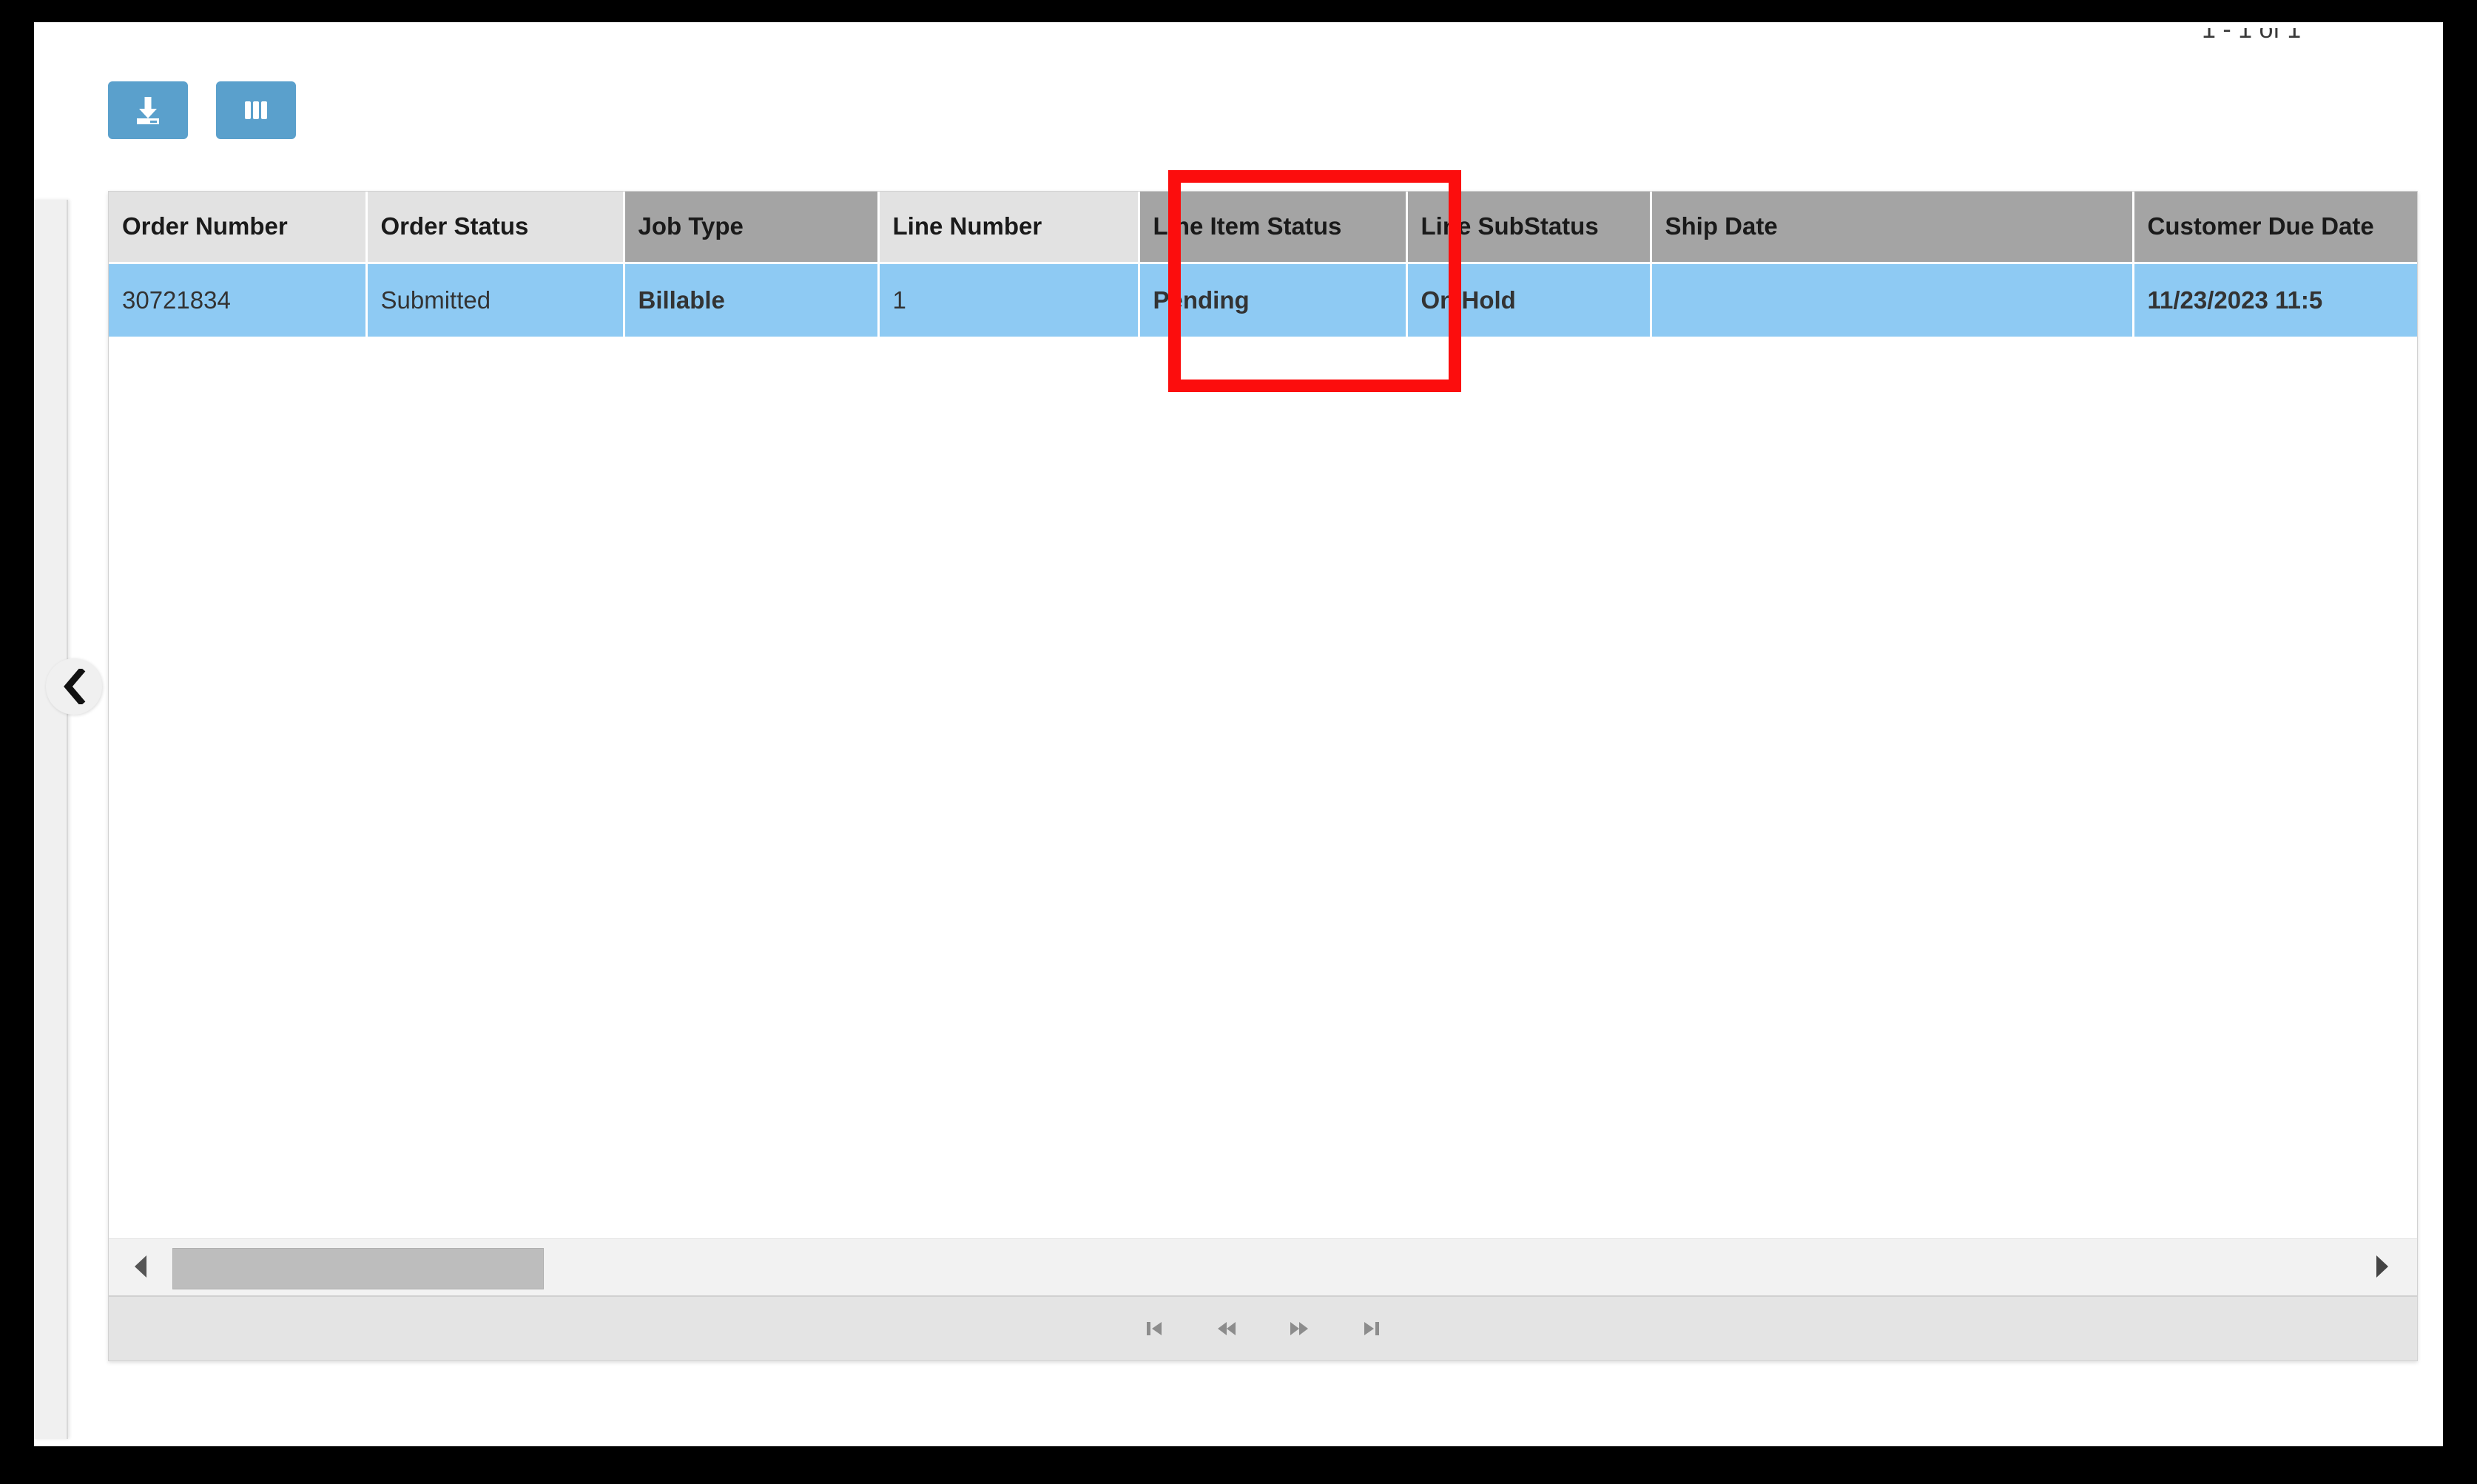 The height and width of the screenshot is (1484, 2477). What do you see at coordinates (1273, 228) in the screenshot?
I see `column-header-line-item-status: Line Item Status` at bounding box center [1273, 228].